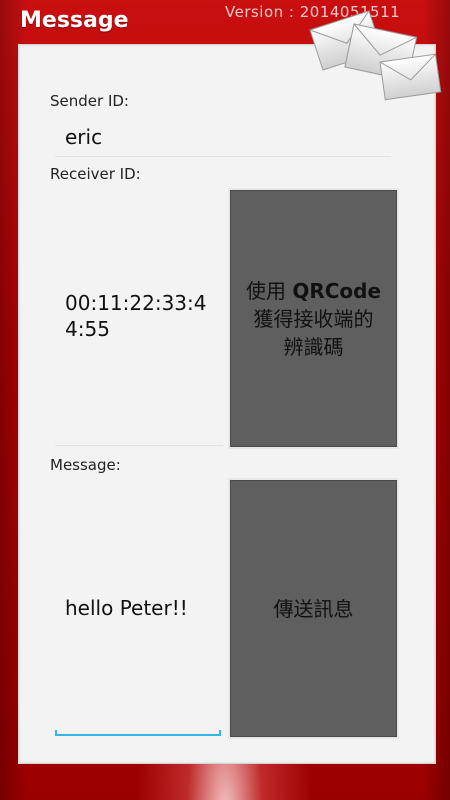 The image size is (450, 800). I want to click on app-title: Message, so click(74, 20).